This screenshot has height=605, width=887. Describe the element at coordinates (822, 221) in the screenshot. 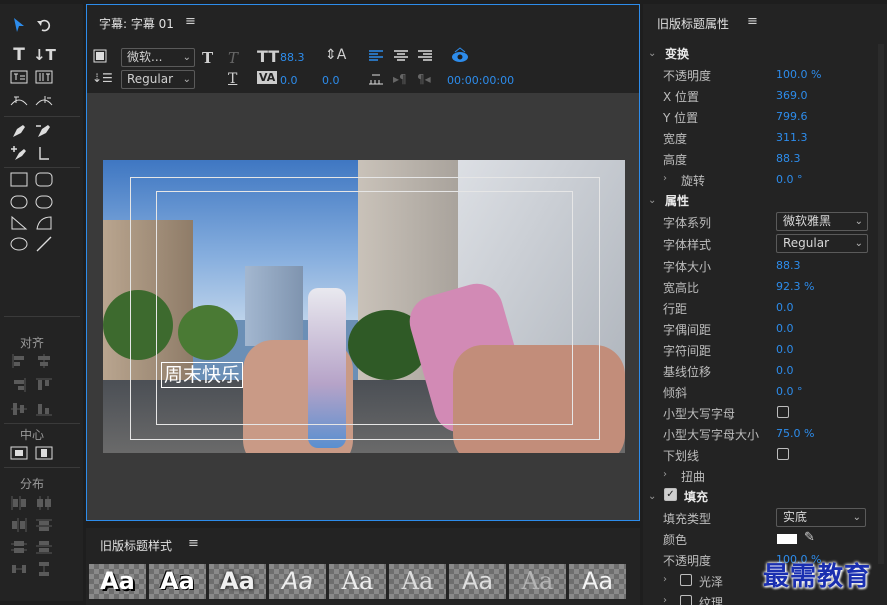

I see `font-family-dropdown: 微软雅黑 ⌄` at that location.